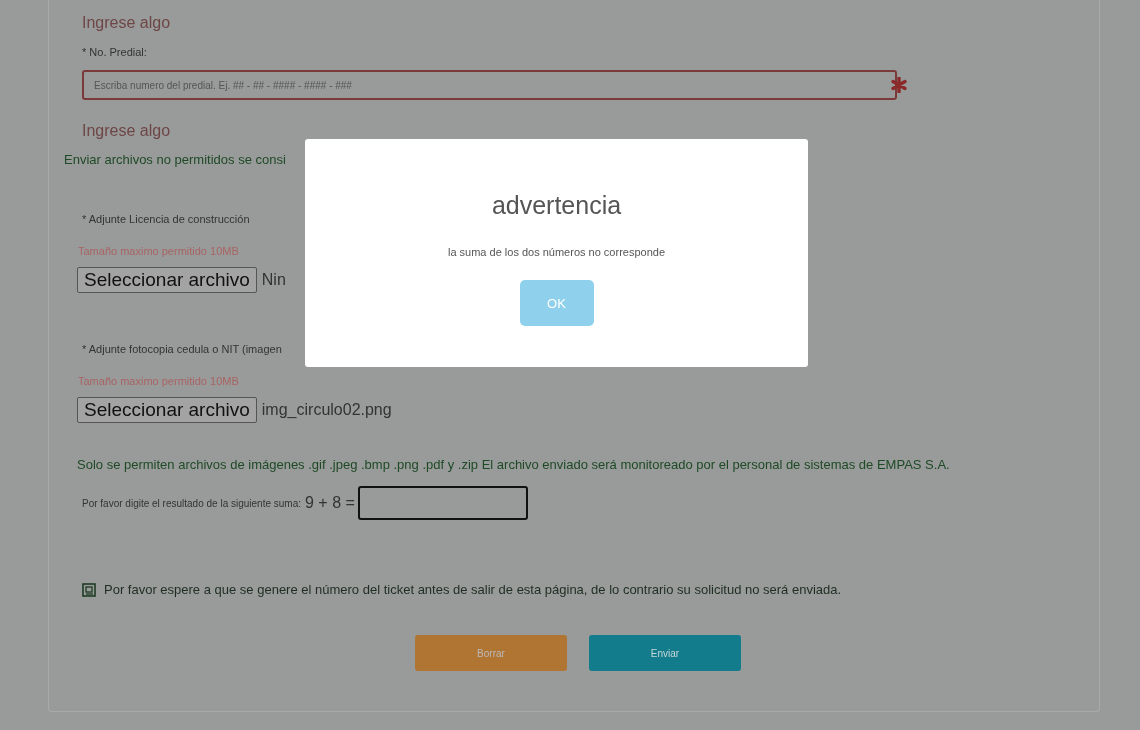  I want to click on clear-button: Borrar, so click(491, 653).